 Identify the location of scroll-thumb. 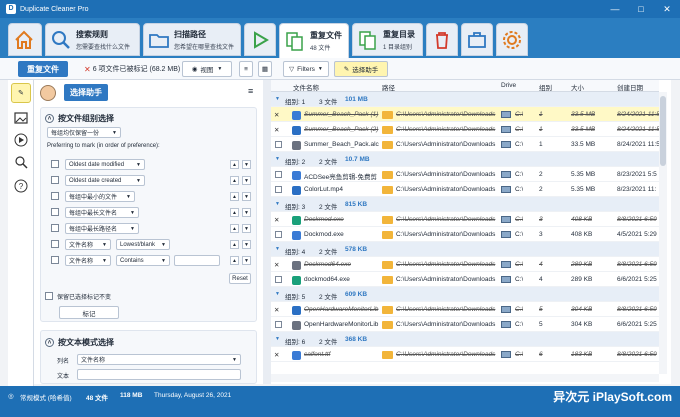
(663, 131).